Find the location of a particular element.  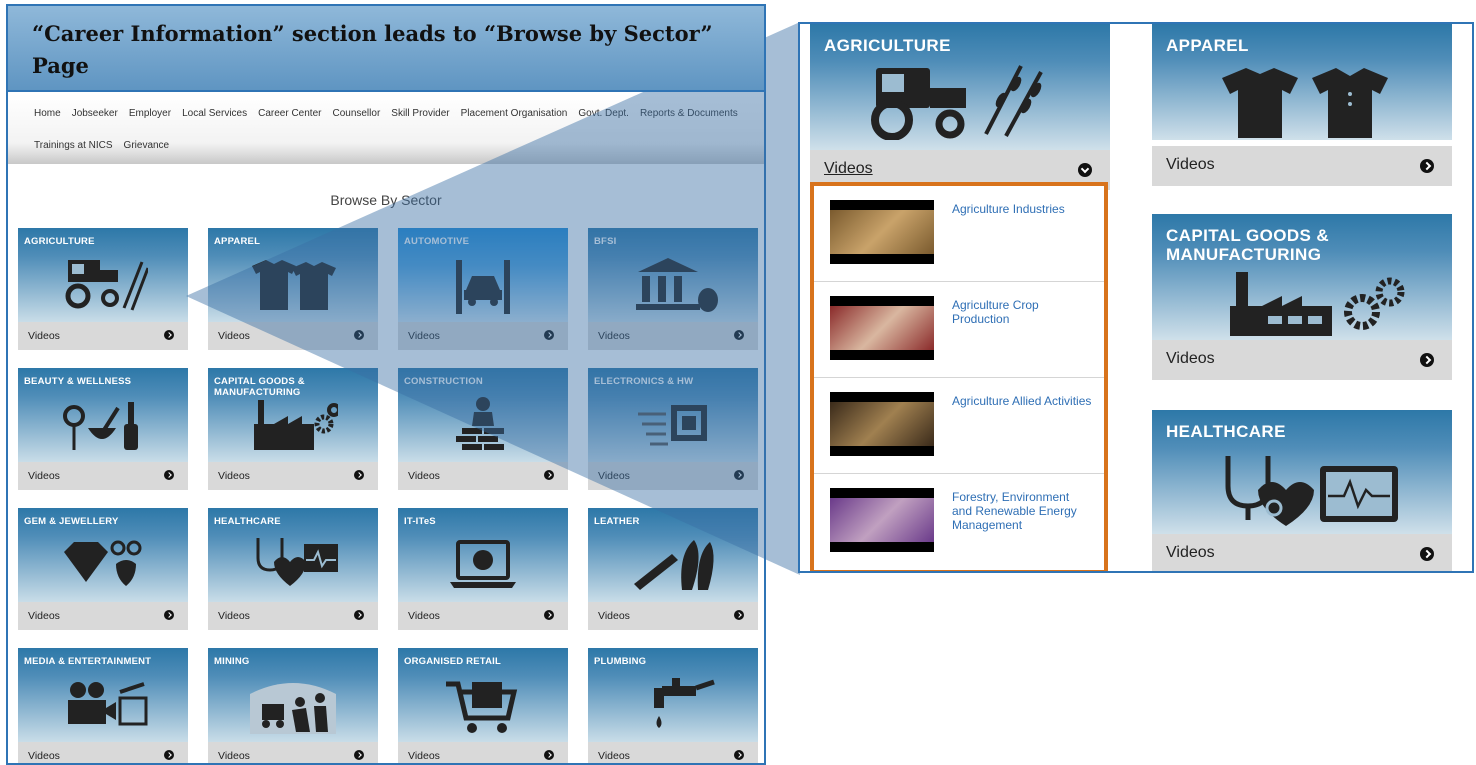

nav-item: Employer is located at coordinates (150, 113).